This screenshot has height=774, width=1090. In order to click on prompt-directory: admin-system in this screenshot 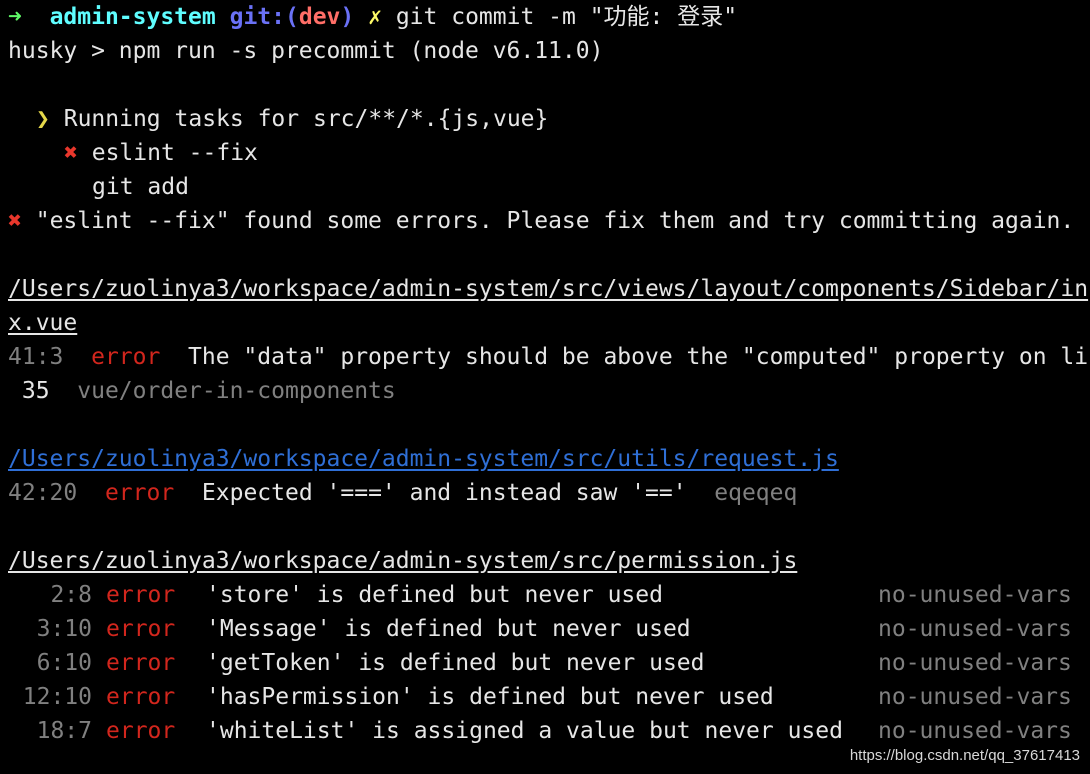, I will do `click(132, 17)`.